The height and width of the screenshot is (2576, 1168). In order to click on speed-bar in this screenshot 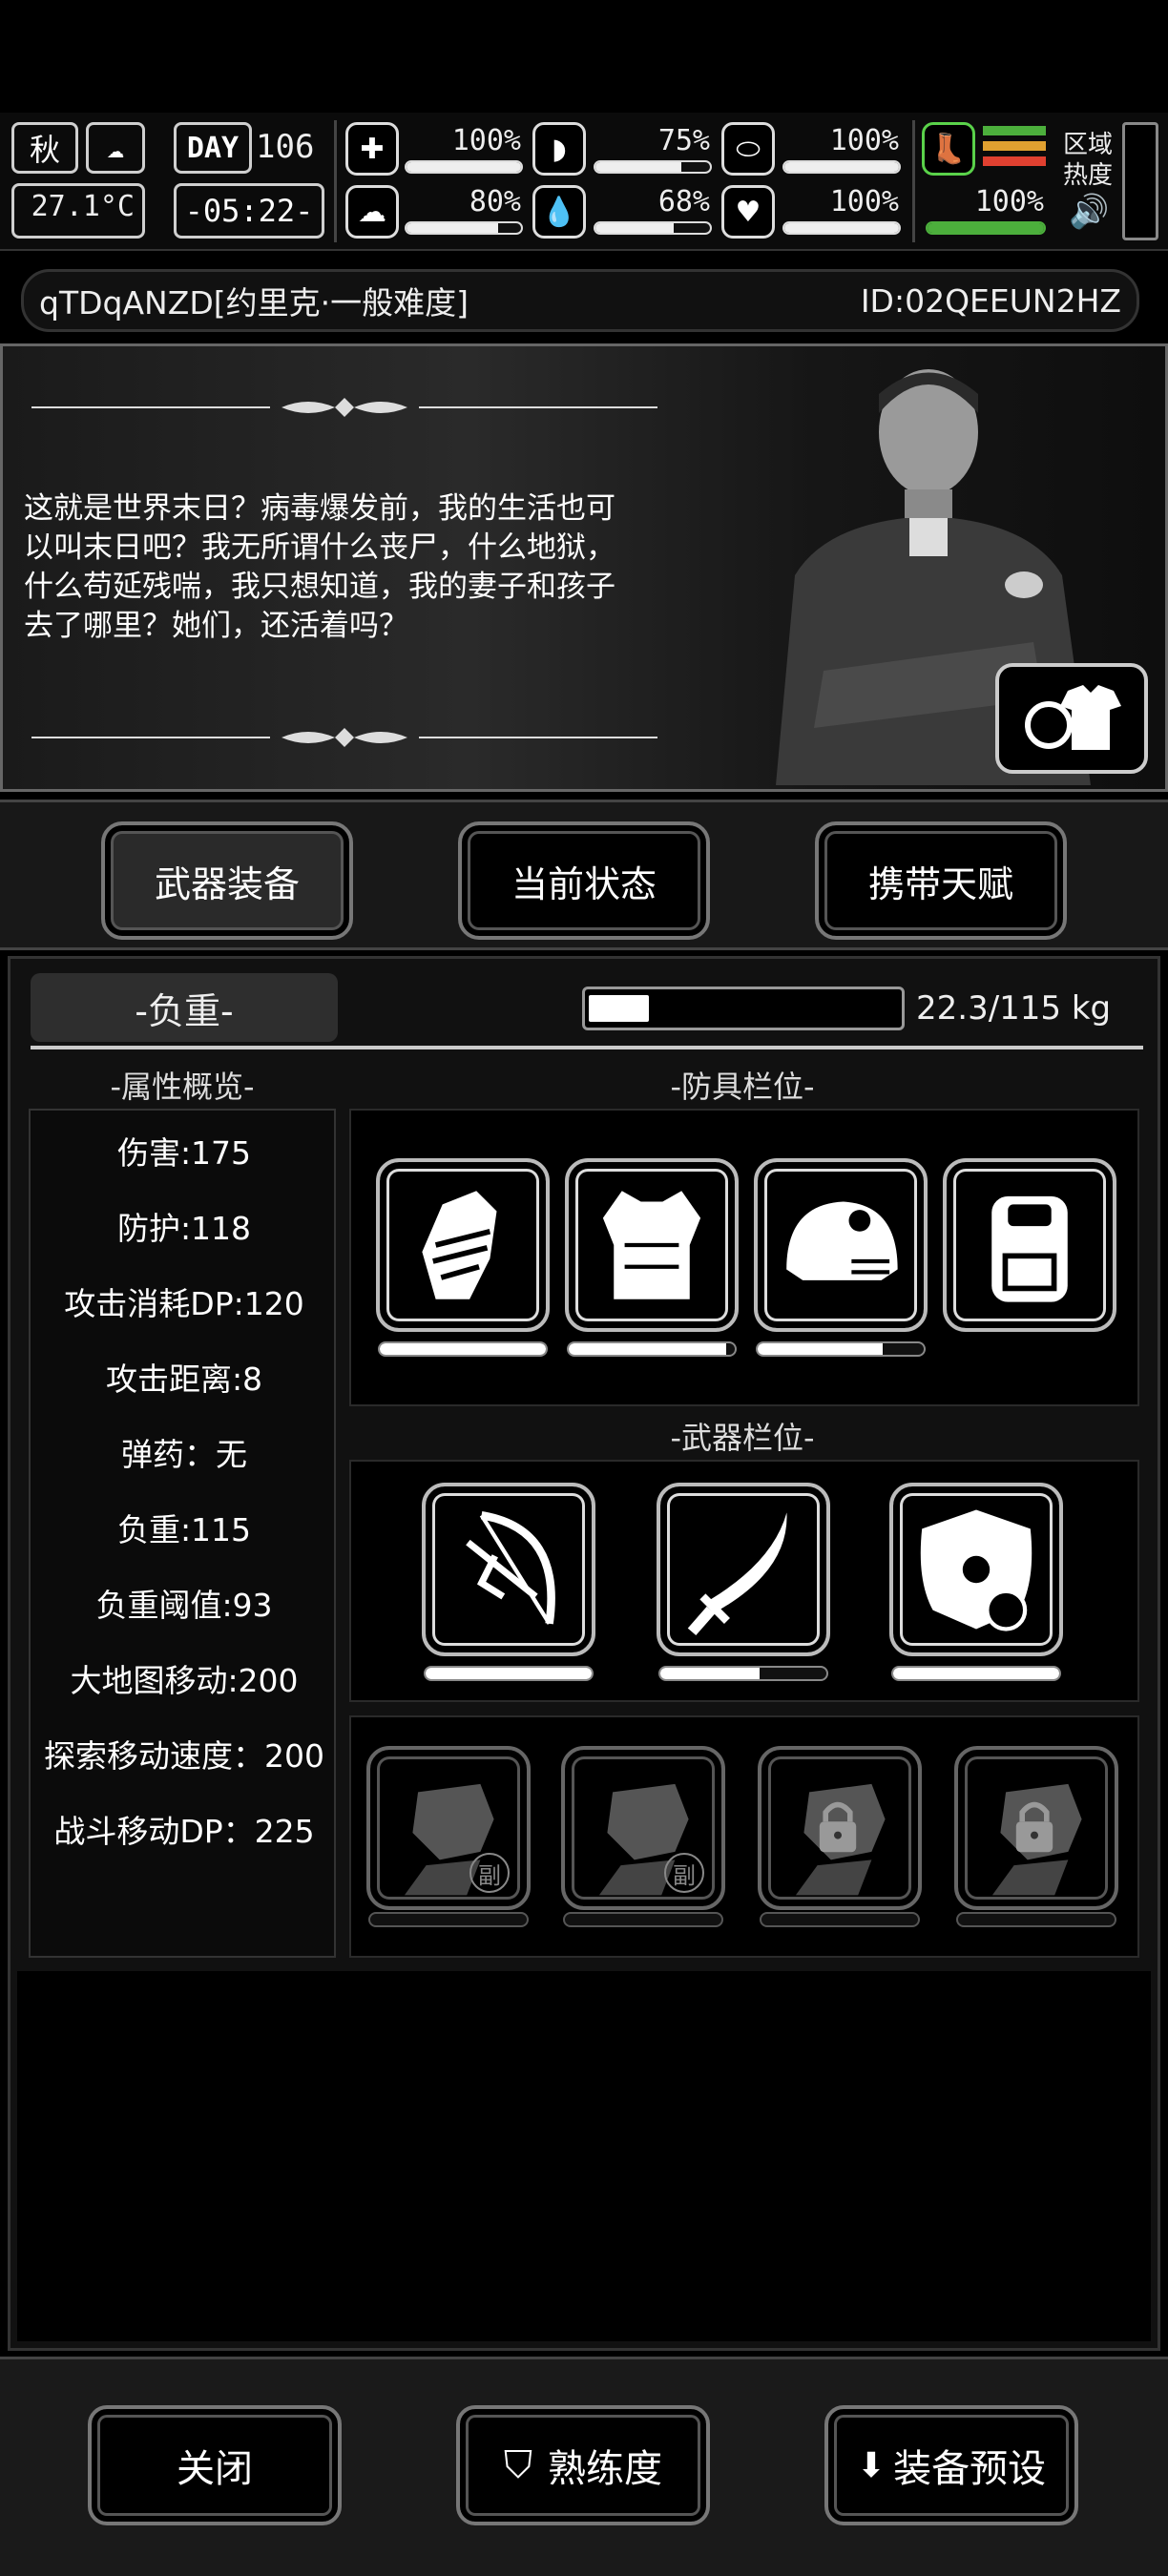, I will do `click(986, 228)`.